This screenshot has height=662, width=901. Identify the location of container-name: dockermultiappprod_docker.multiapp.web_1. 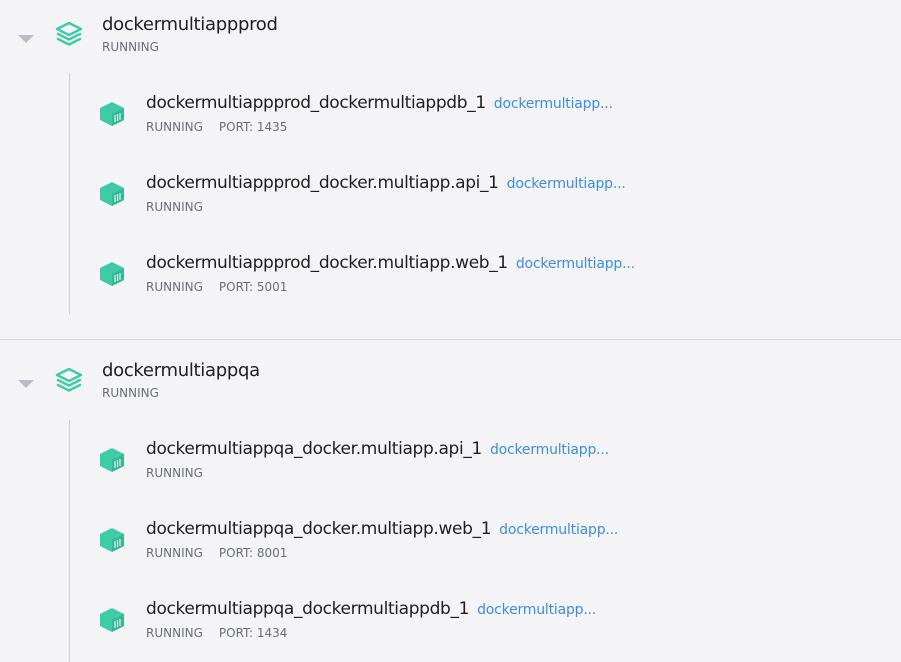
(327, 263).